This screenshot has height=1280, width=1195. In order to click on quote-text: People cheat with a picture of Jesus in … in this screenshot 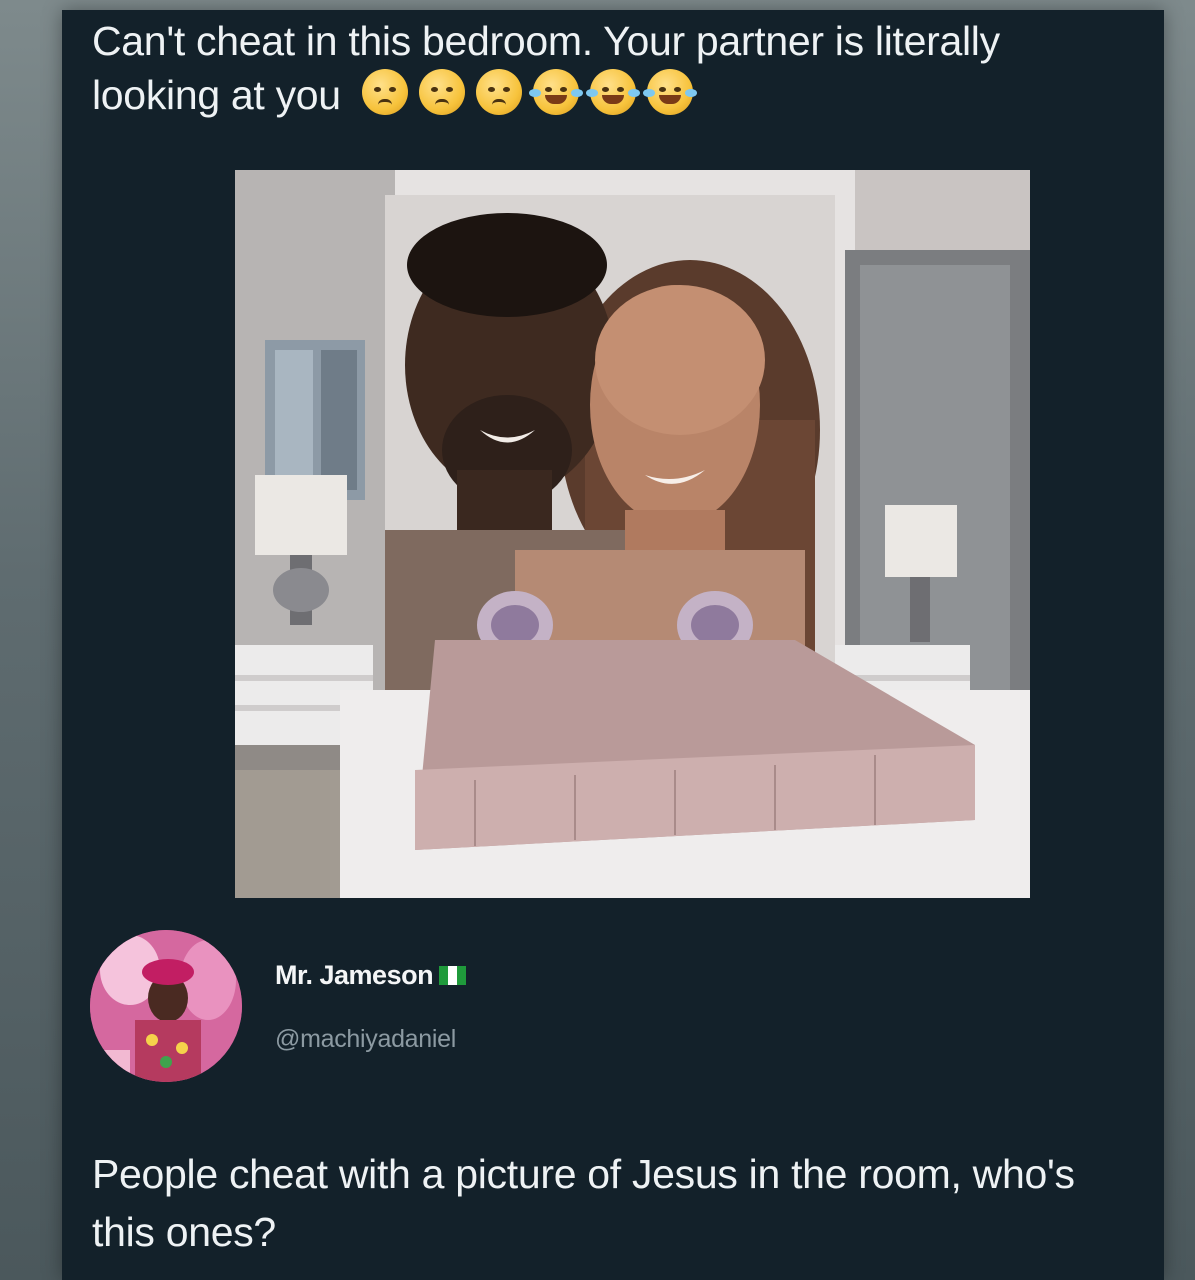, I will do `click(583, 1203)`.